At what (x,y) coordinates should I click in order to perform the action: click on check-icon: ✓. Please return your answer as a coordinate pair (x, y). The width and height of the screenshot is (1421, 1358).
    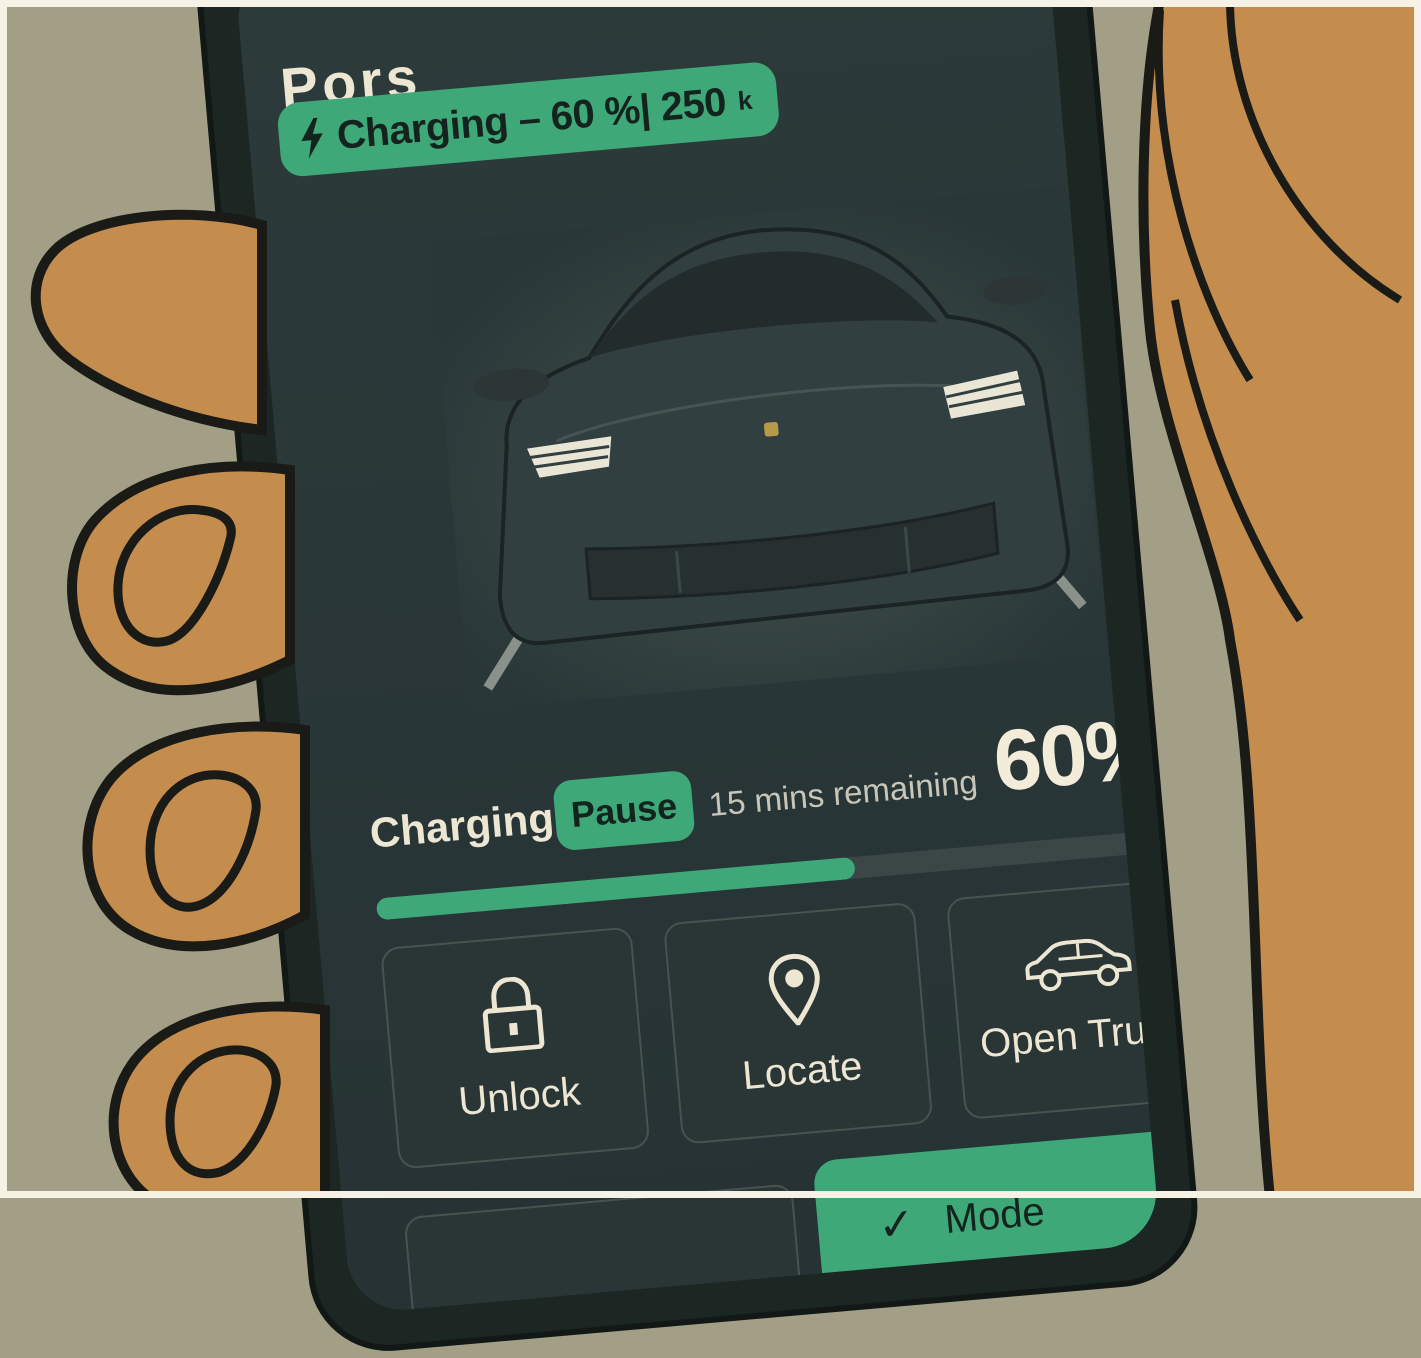
    Looking at the image, I should click on (897, 1224).